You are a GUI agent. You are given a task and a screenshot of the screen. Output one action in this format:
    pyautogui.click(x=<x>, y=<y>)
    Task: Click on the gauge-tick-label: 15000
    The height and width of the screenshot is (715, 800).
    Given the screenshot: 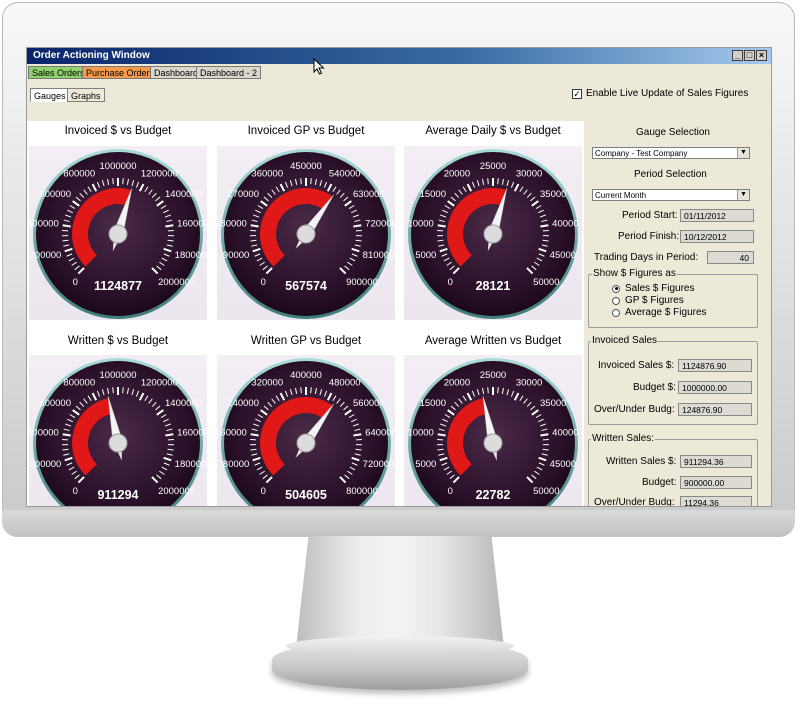 What is the action you would take?
    pyautogui.click(x=433, y=403)
    